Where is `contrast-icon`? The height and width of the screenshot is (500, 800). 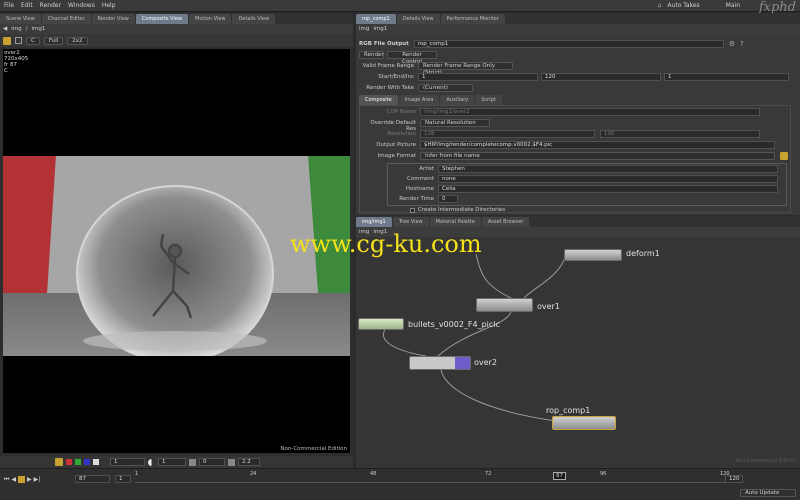 contrast-icon is located at coordinates (151, 462).